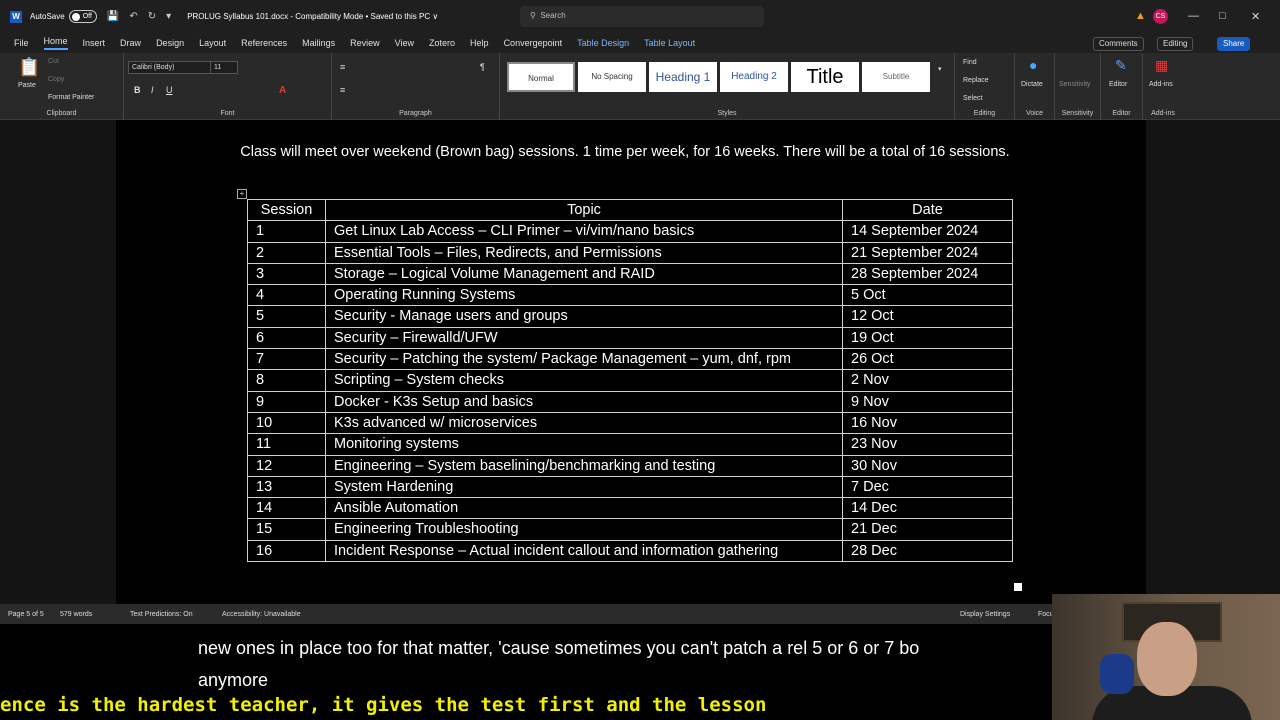  I want to click on session-cell: 2, so click(286, 252).